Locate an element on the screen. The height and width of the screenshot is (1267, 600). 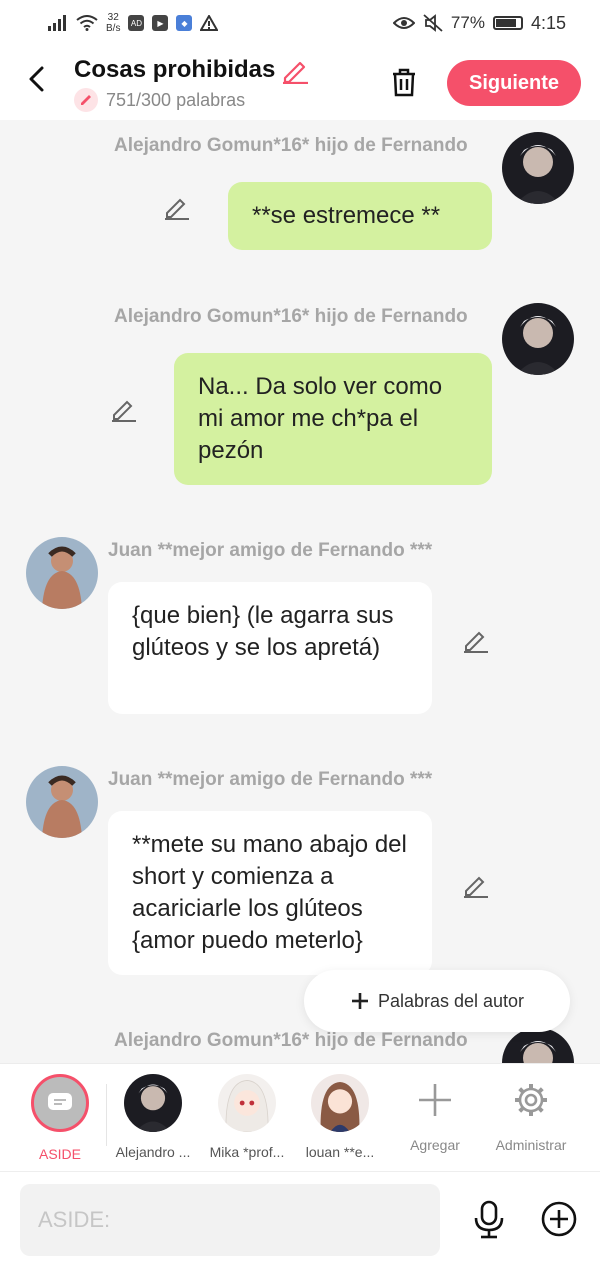
character-aside: ASIDE is located at coordinates (60, 1118).